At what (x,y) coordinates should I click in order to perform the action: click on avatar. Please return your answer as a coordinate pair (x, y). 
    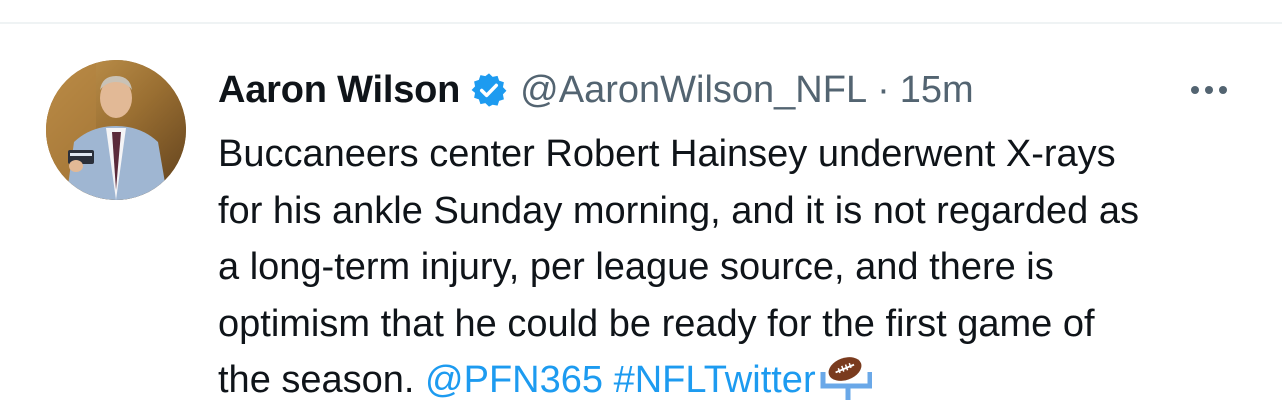
    Looking at the image, I should click on (116, 130).